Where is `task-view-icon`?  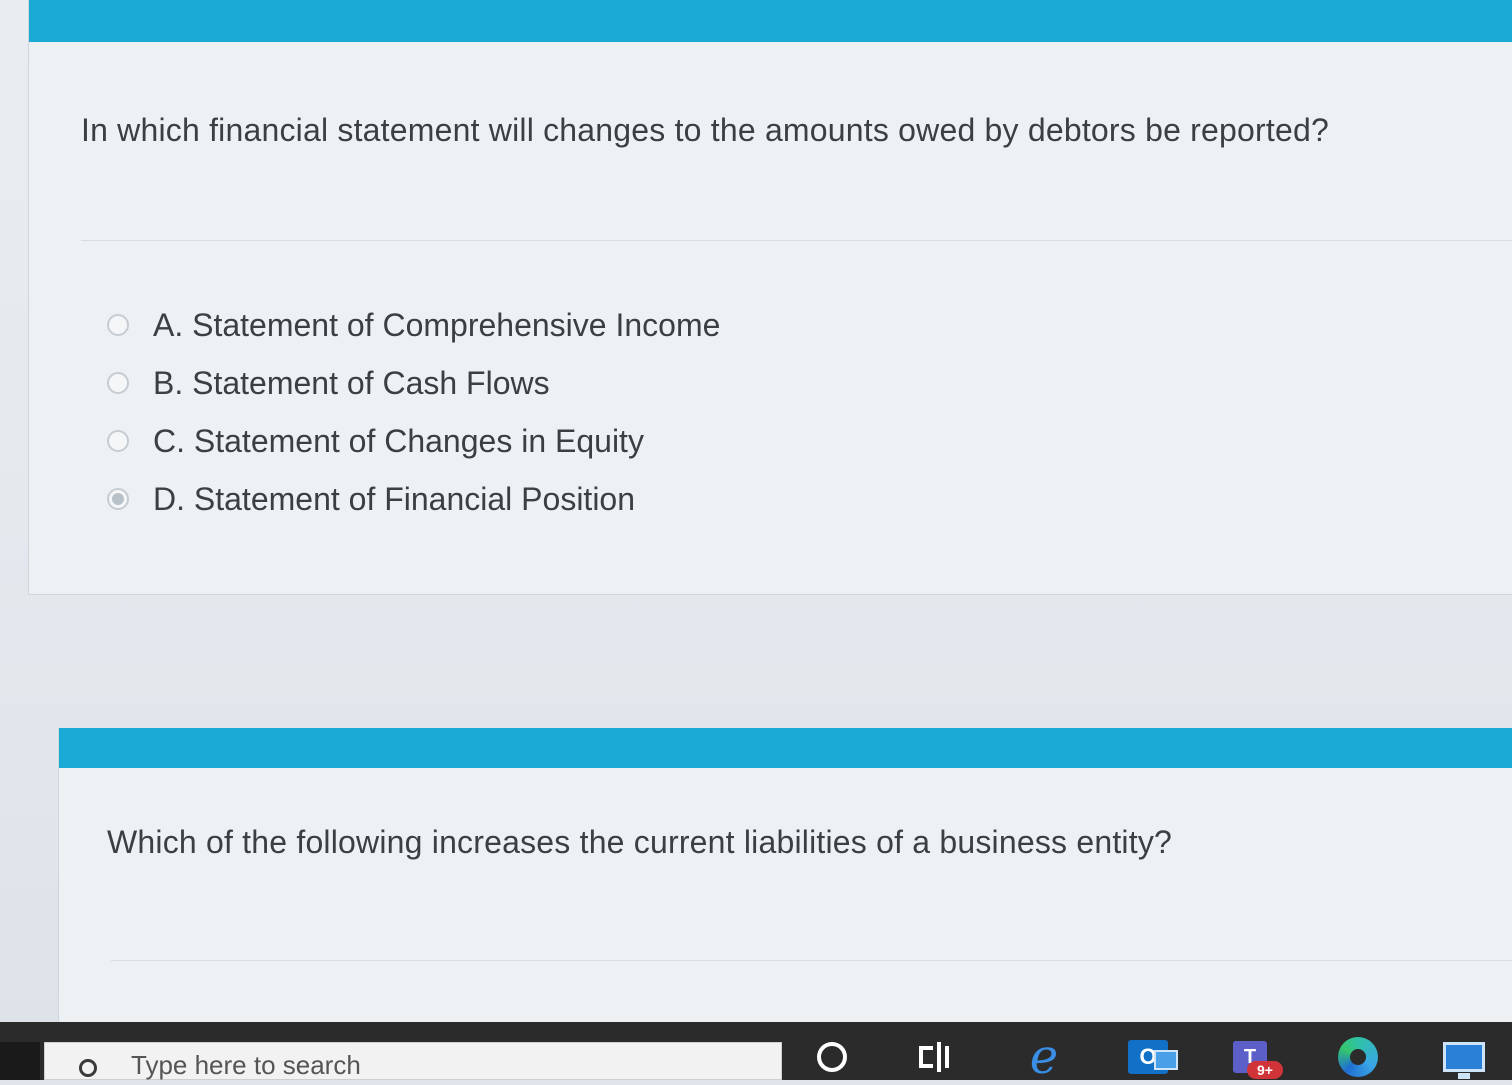
task-view-icon is located at coordinates (936, 1057).